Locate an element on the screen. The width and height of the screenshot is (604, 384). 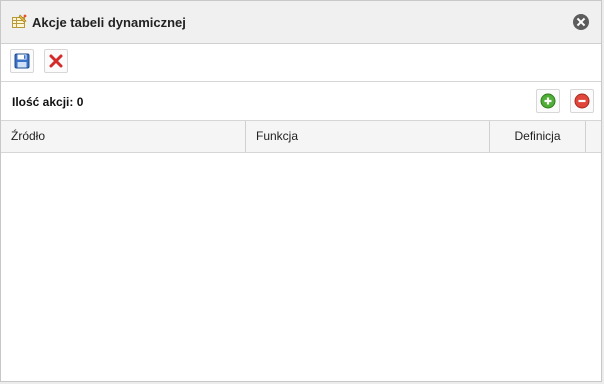
floppy-disk-icon is located at coordinates (22, 61).